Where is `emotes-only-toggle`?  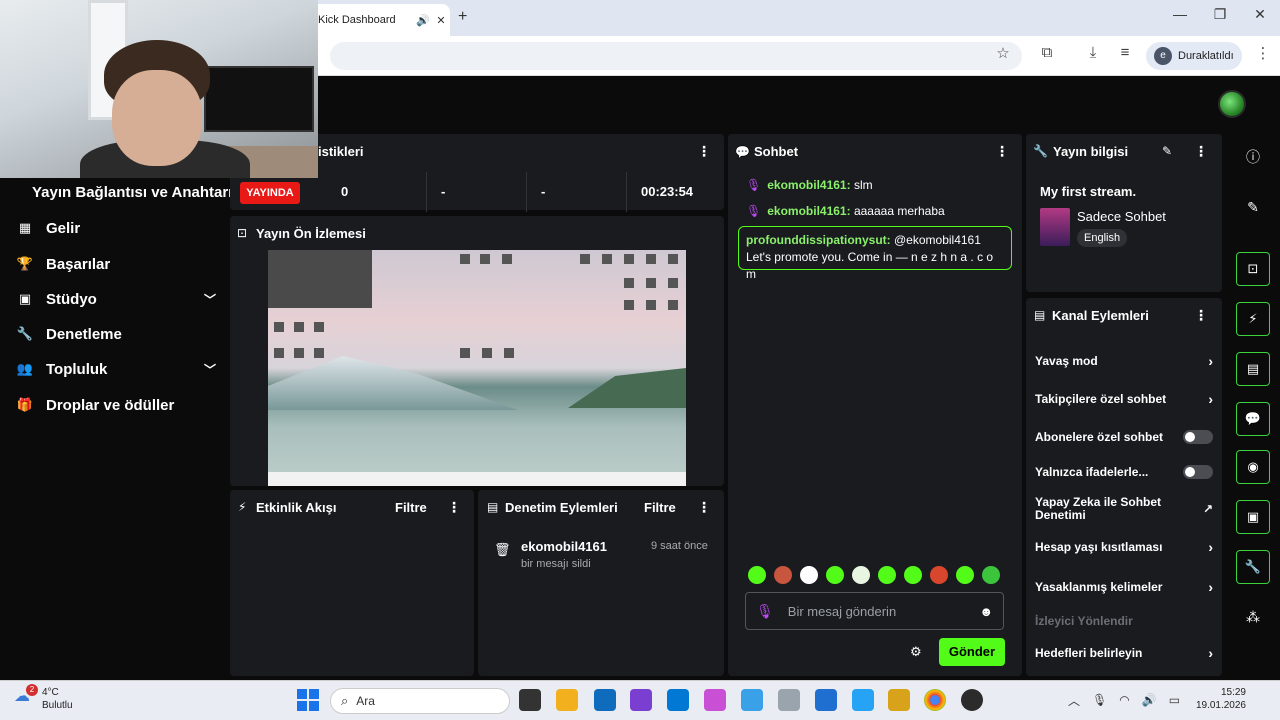
emotes-only-toggle is located at coordinates (1198, 472).